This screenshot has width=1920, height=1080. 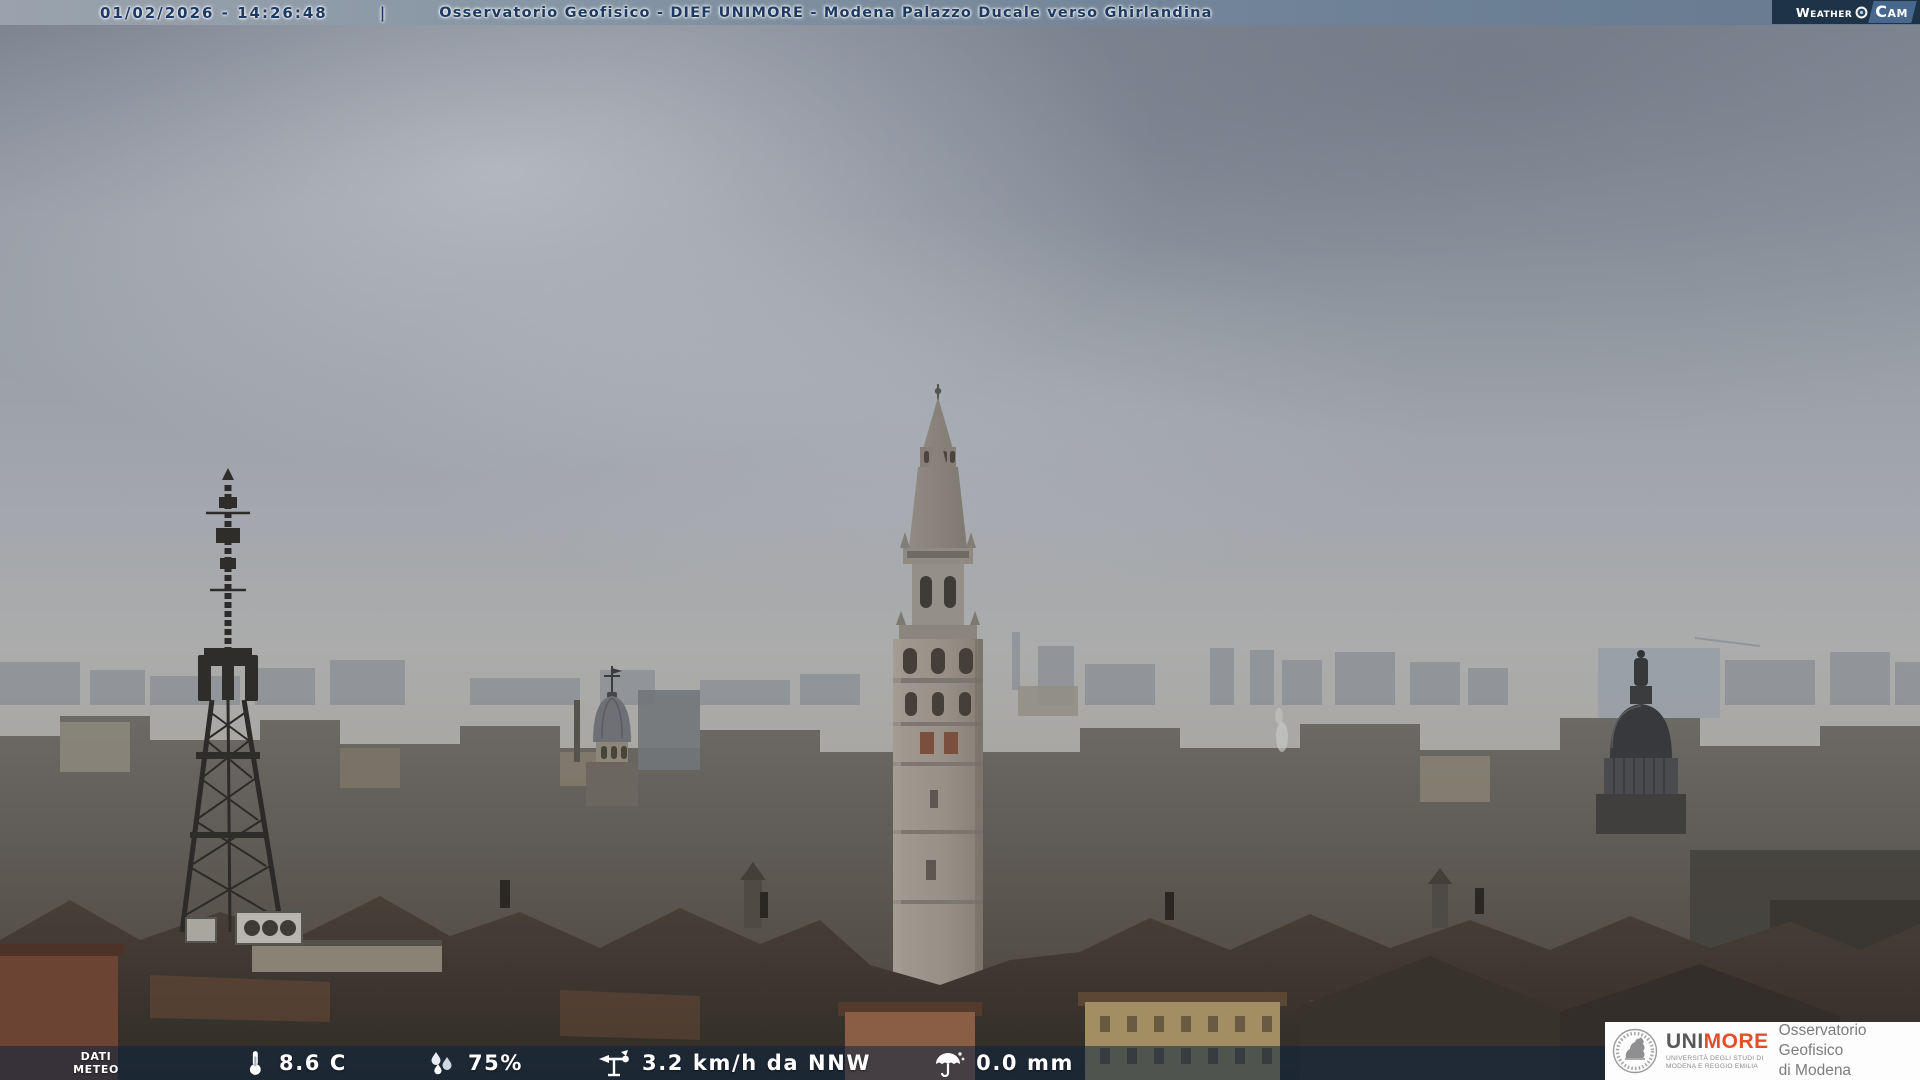 I want to click on wind-value: 3.2 km/h da NNW, so click(x=757, y=1063).